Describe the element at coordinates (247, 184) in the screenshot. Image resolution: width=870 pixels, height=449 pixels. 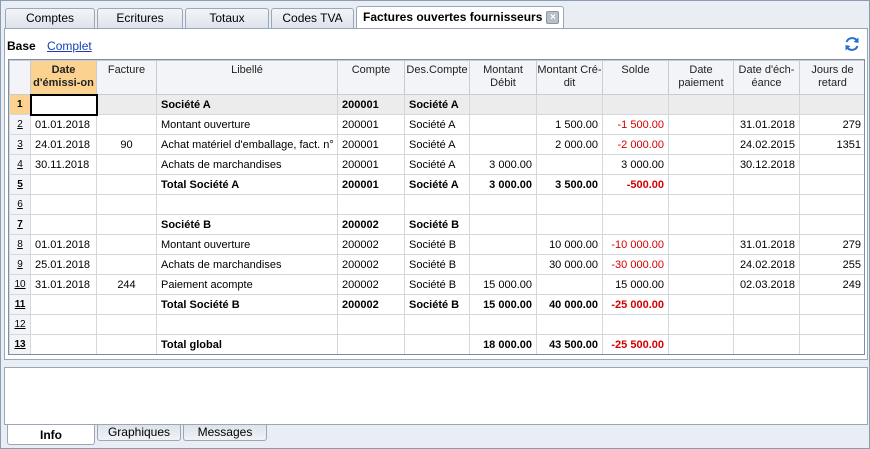
I see `libelle-cell: Total Société A` at that location.